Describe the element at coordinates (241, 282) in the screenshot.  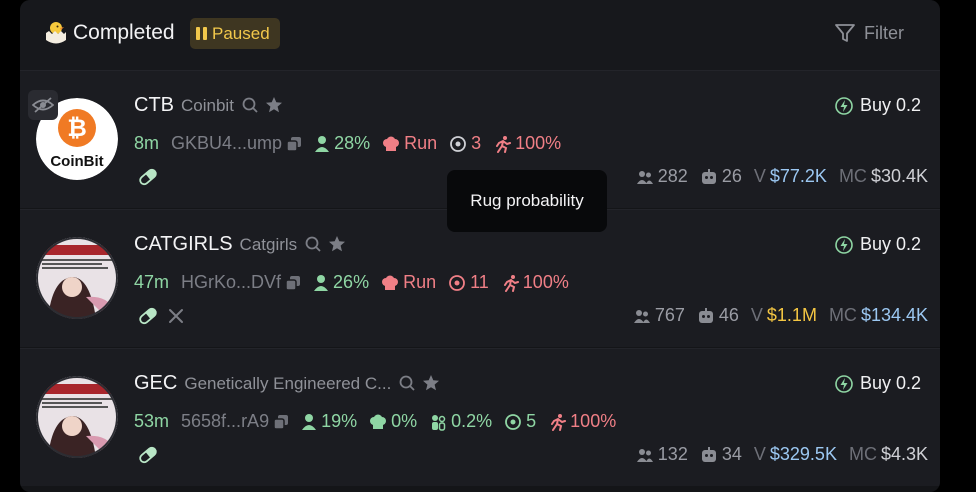
I see `token-address: HGrKo...DVf` at that location.